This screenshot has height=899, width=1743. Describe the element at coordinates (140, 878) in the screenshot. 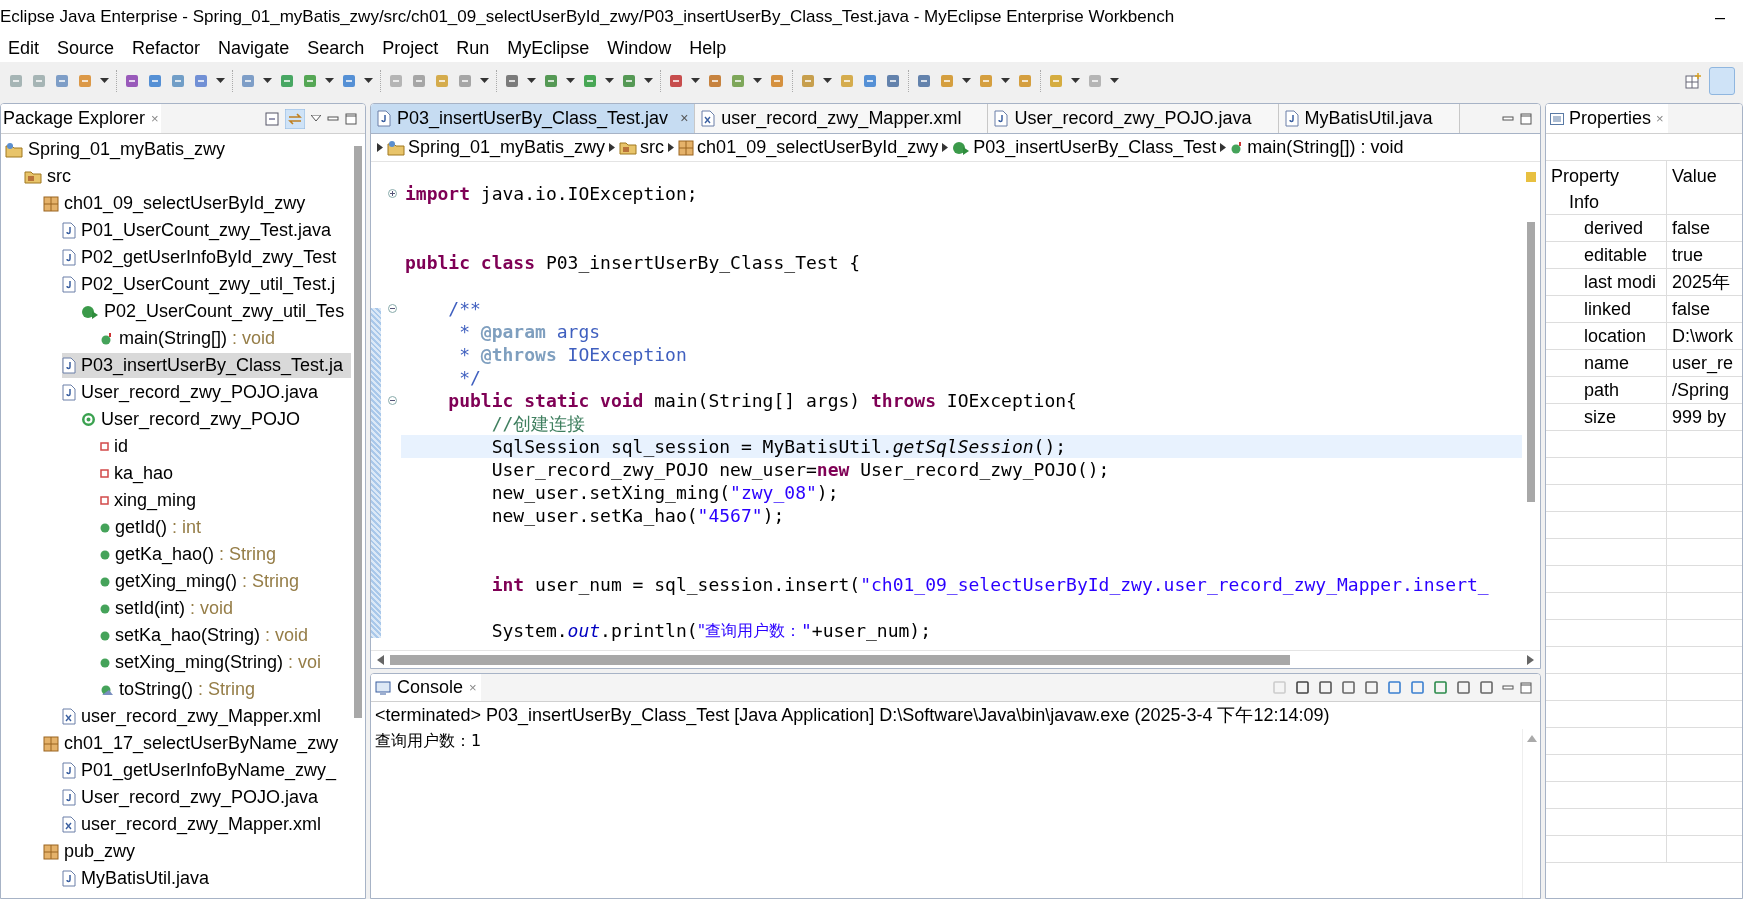

I see `tree-item: MyBatisUtil.java` at that location.